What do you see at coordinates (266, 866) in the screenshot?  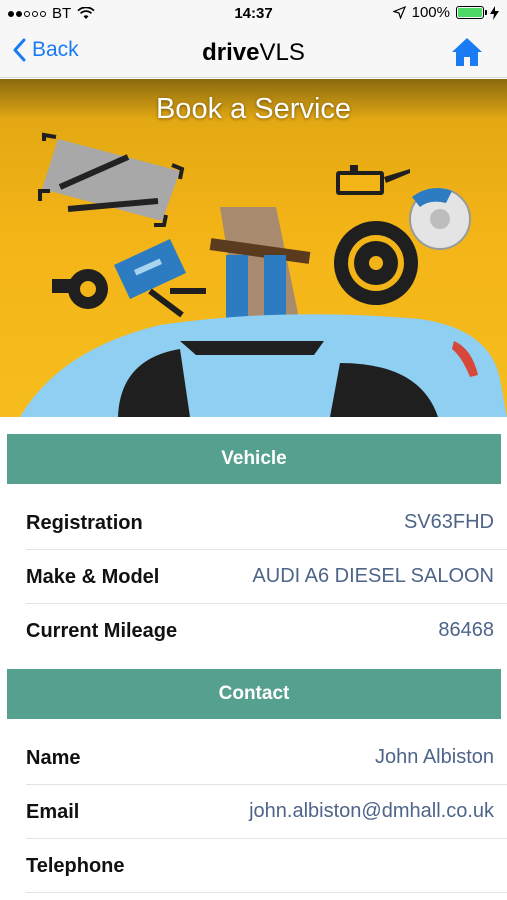 I see `telephone-row: Telephone` at bounding box center [266, 866].